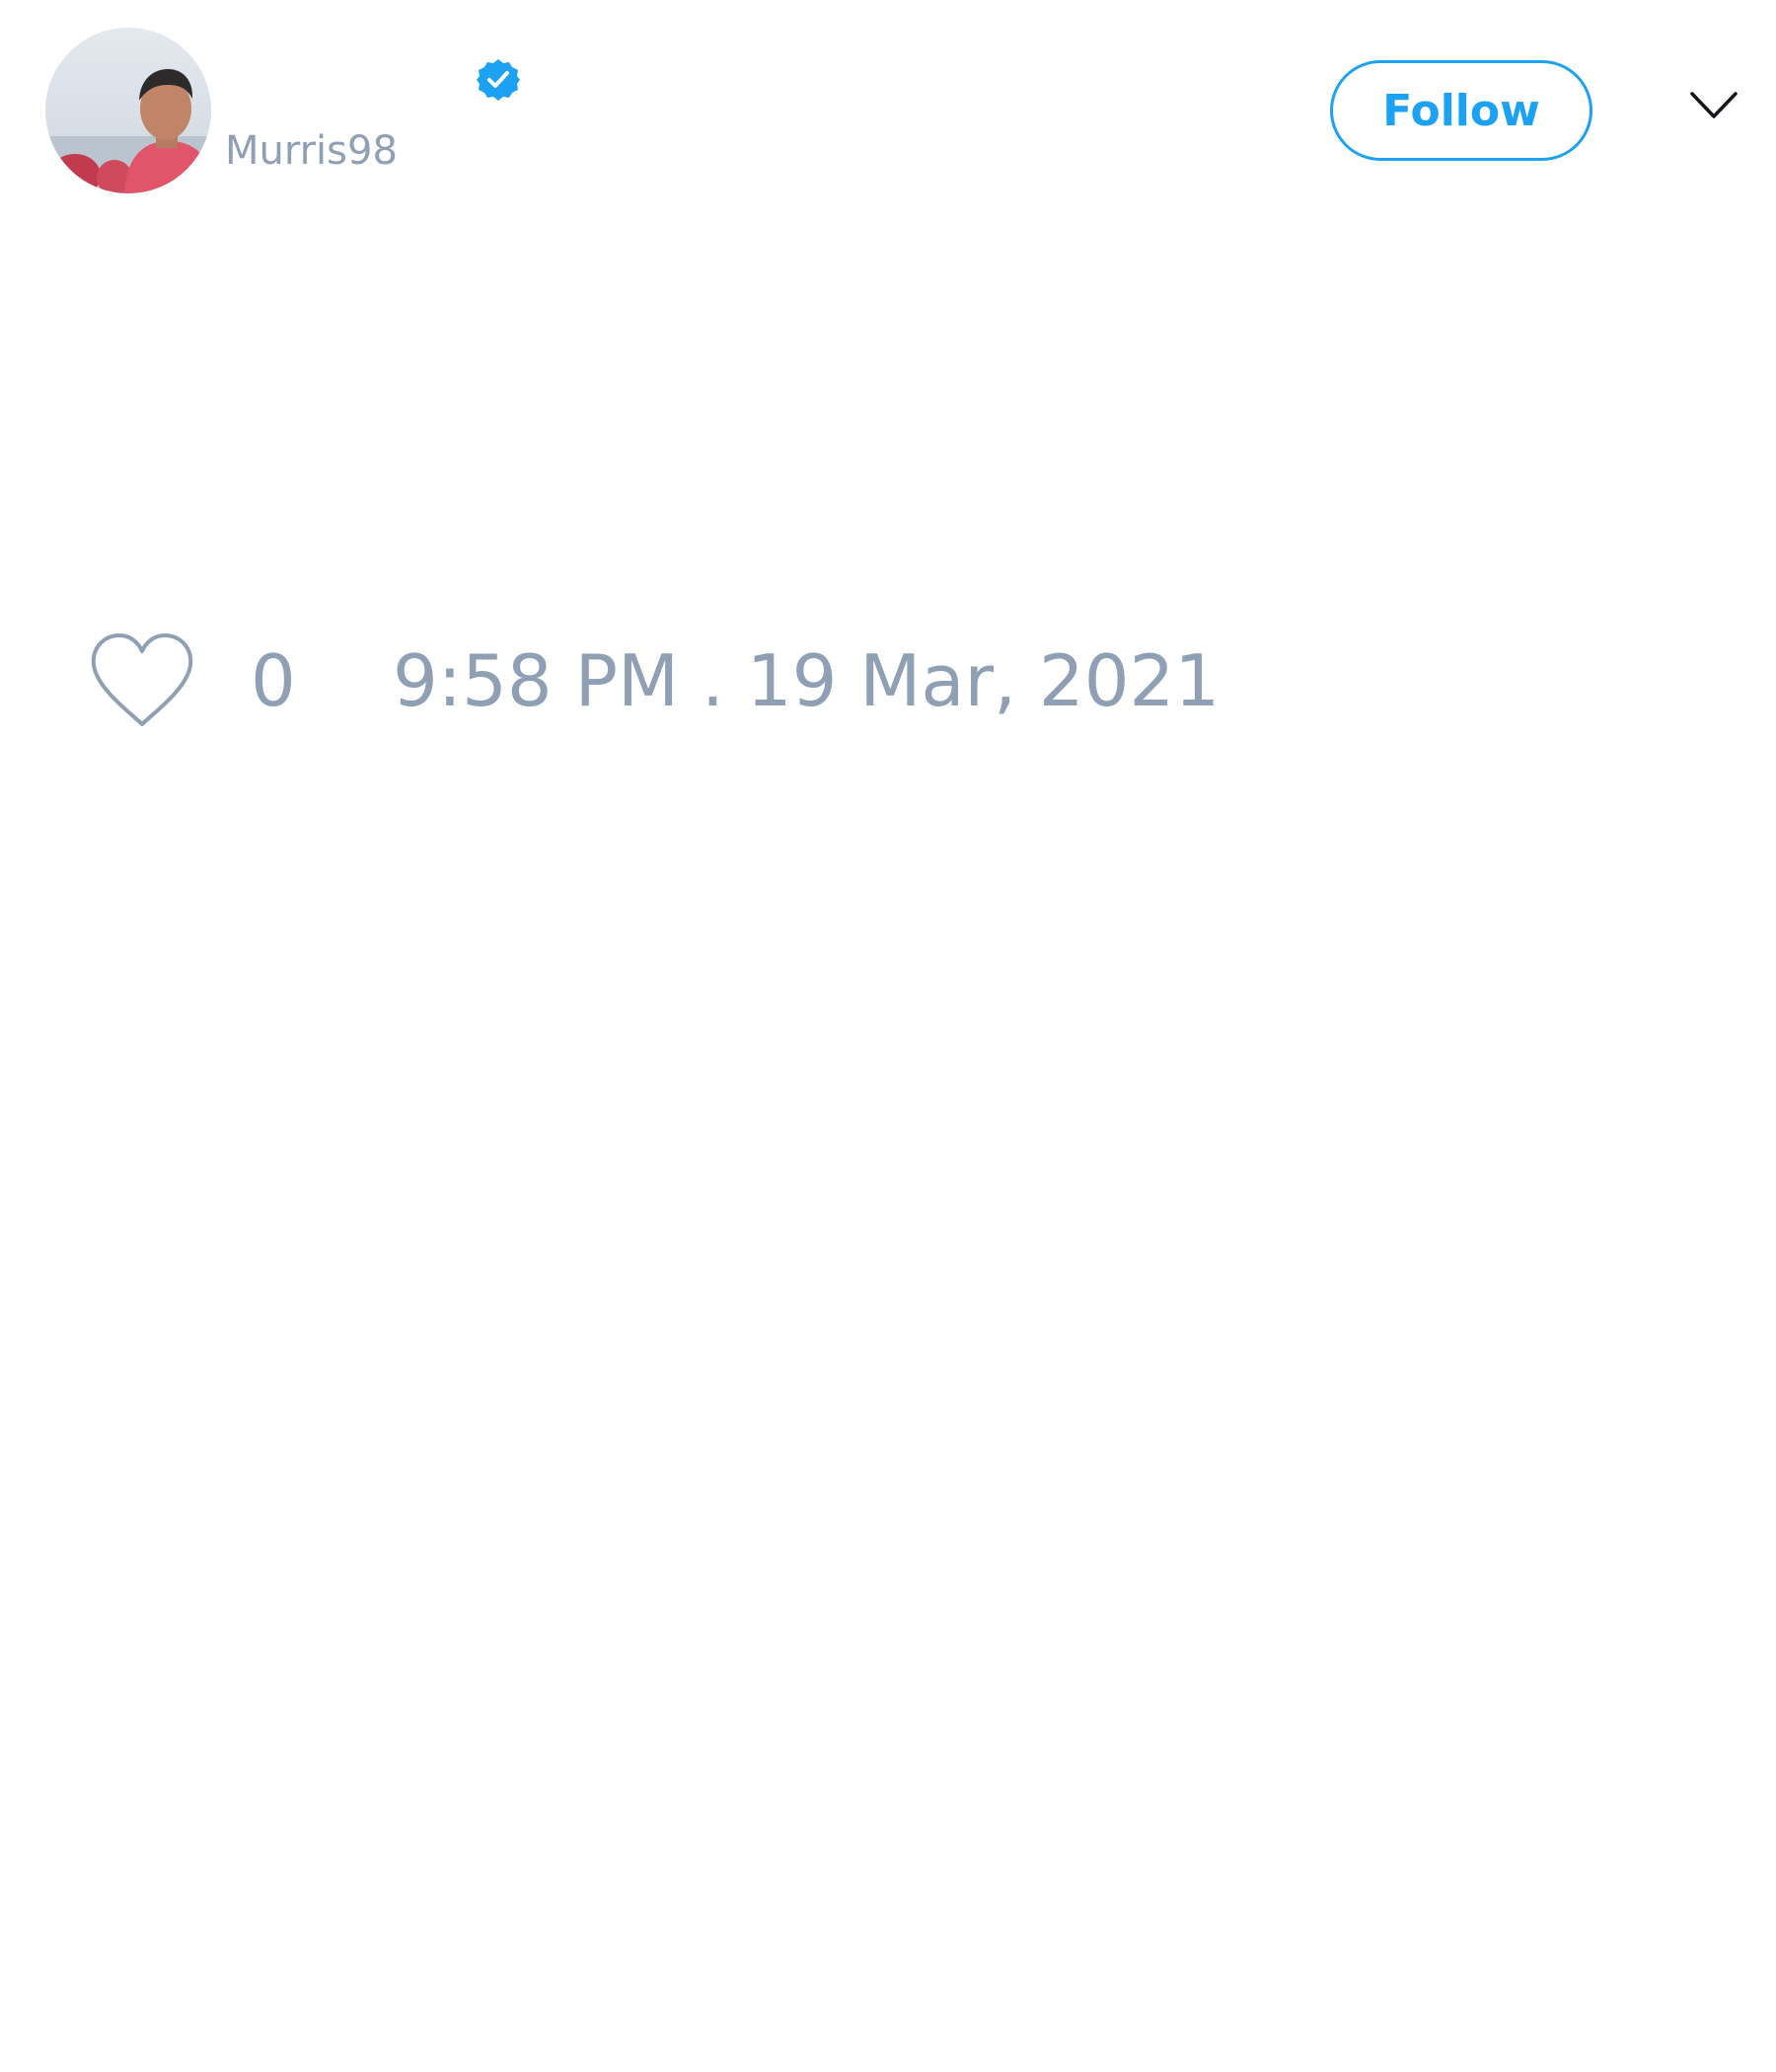 This screenshot has height=2072, width=1776. What do you see at coordinates (128, 111) in the screenshot?
I see `avatar` at bounding box center [128, 111].